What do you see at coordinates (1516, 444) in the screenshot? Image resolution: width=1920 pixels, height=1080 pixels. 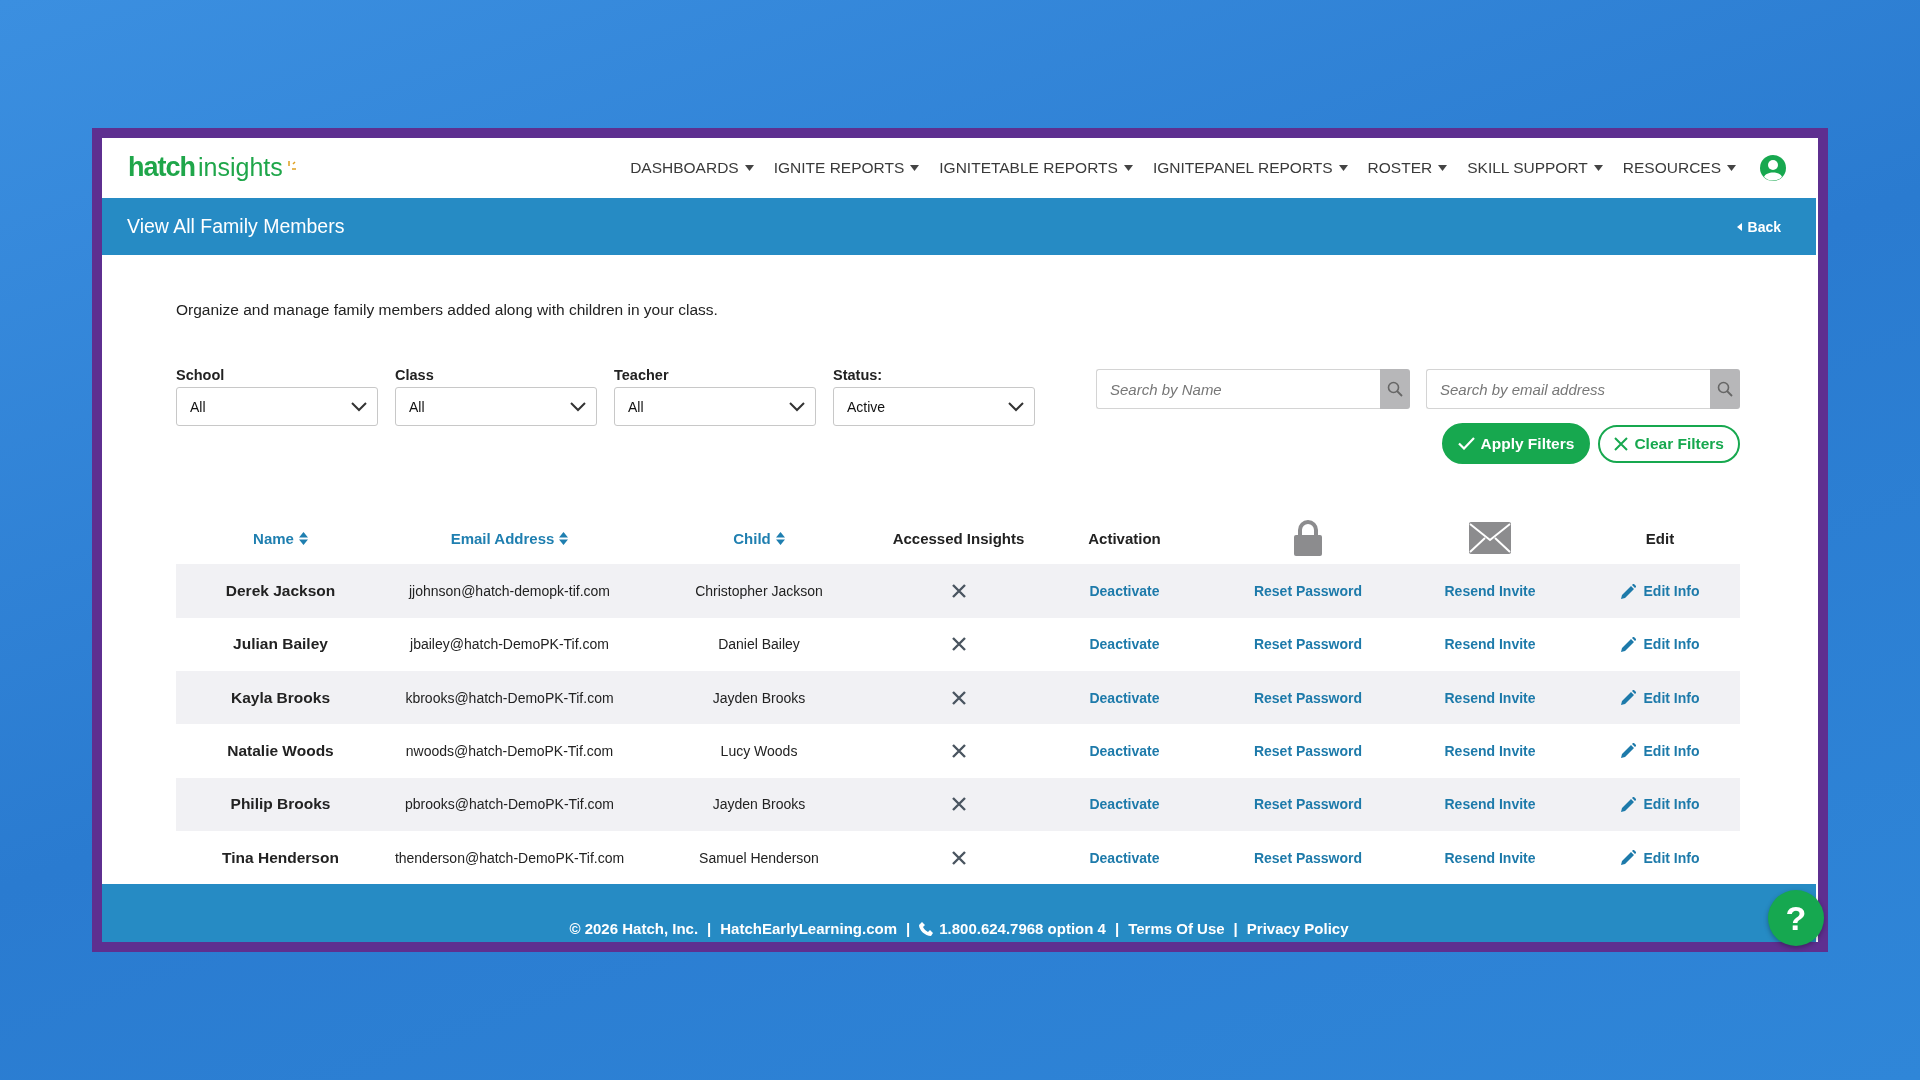 I see `apply-filters-button: Apply Filters` at bounding box center [1516, 444].